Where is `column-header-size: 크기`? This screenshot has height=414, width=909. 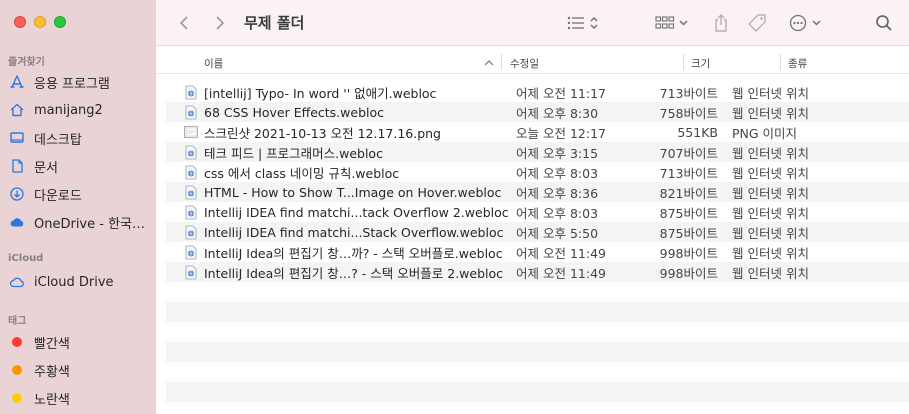
column-header-size: 크기 is located at coordinates (700, 63).